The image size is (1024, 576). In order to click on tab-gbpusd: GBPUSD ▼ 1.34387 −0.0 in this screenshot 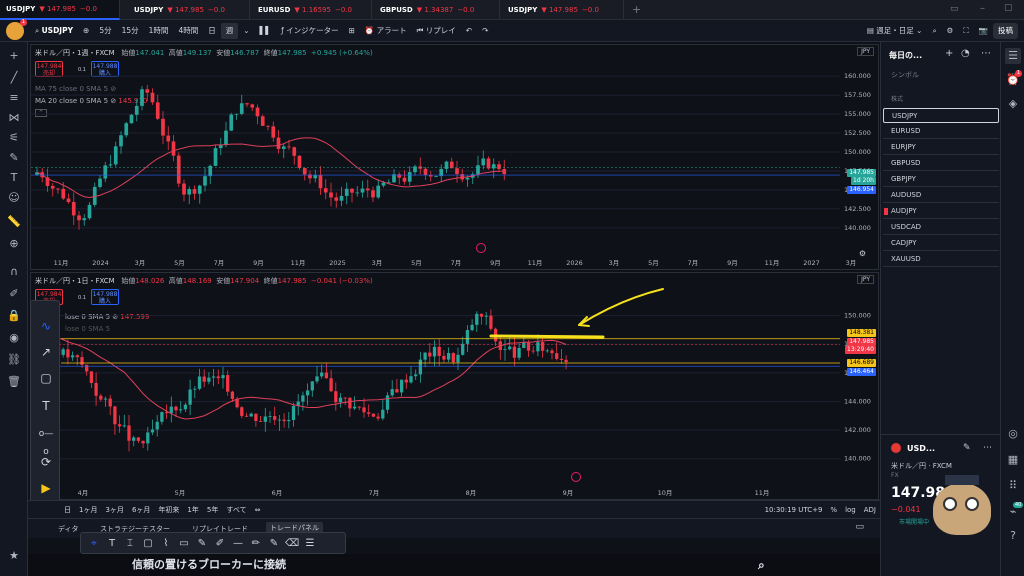, I will do `click(437, 10)`.